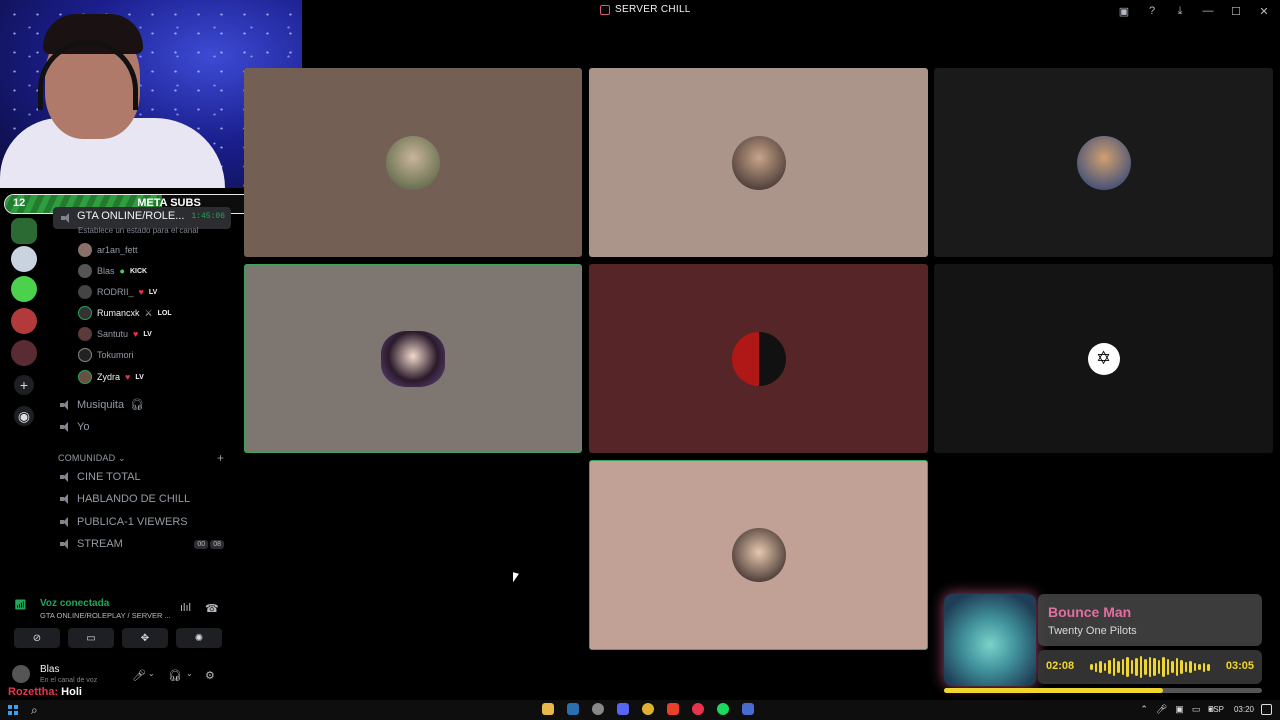 Image resolution: width=1280 pixels, height=720 pixels. What do you see at coordinates (115, 334) in the screenshot?
I see `voice-member: Santutu ♥ LV` at bounding box center [115, 334].